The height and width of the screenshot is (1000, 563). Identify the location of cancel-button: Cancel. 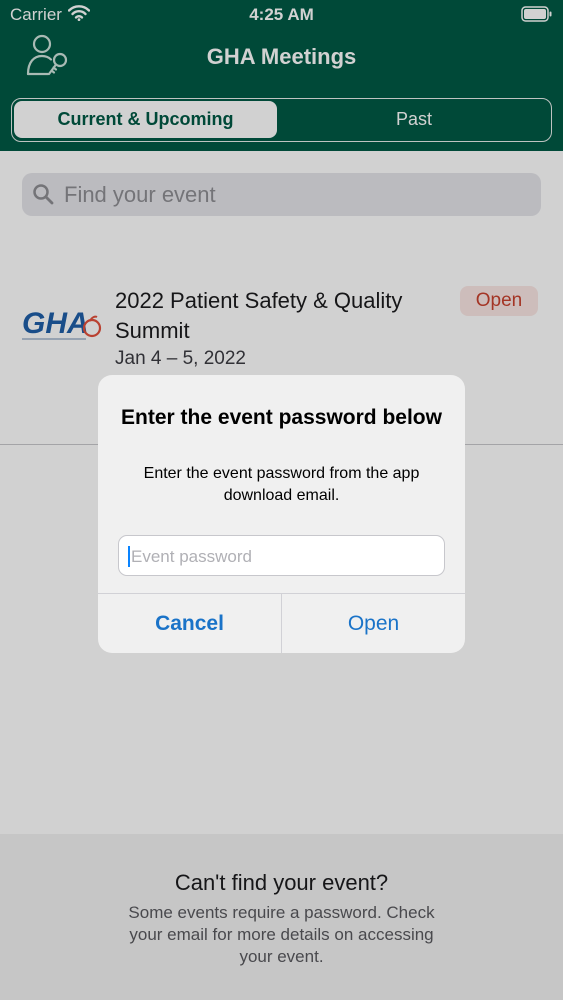
(190, 623).